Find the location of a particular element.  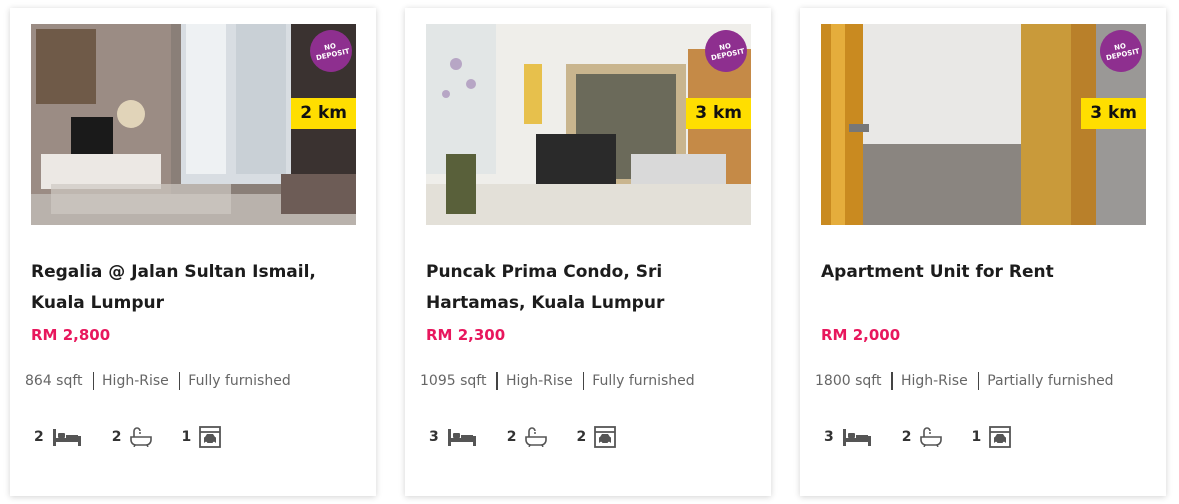

amenities-row: 2 2 1 is located at coordinates (142, 437).